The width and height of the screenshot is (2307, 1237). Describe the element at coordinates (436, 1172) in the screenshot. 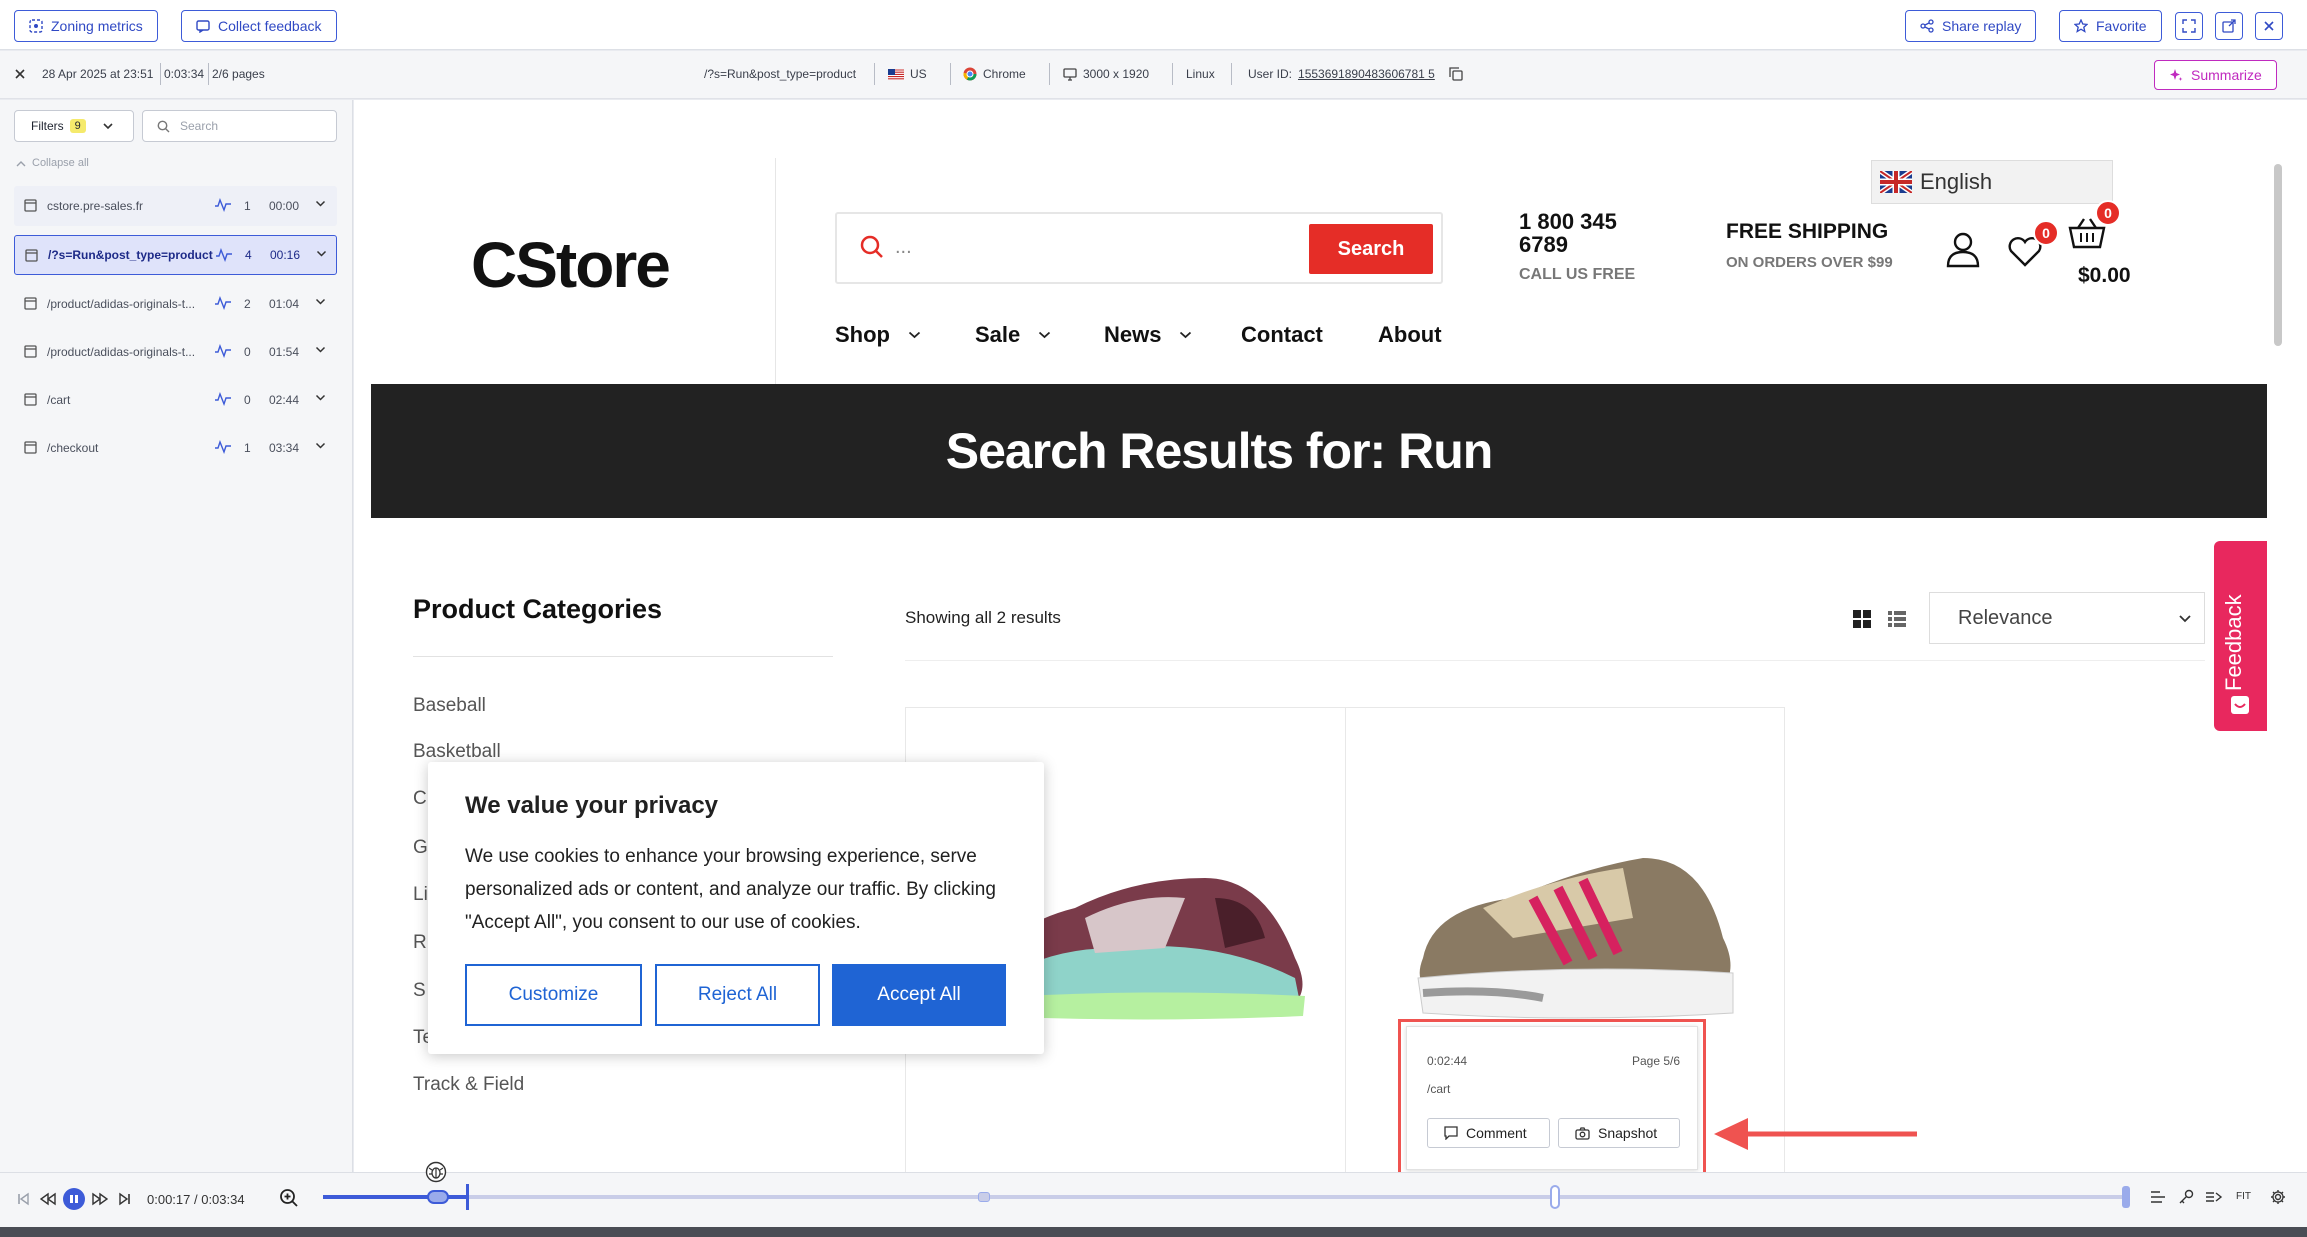

I see `bug-marker-icon` at that location.